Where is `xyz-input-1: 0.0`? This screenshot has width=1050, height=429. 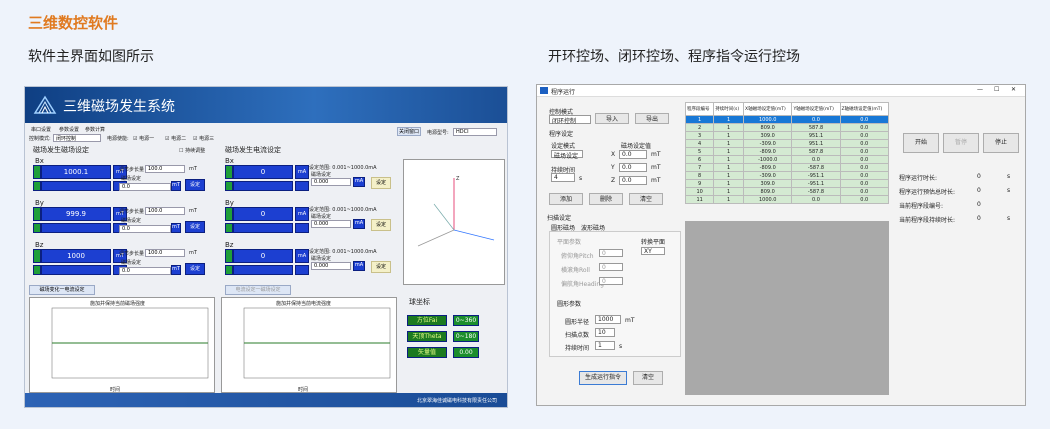 xyz-input-1: 0.0 is located at coordinates (633, 167).